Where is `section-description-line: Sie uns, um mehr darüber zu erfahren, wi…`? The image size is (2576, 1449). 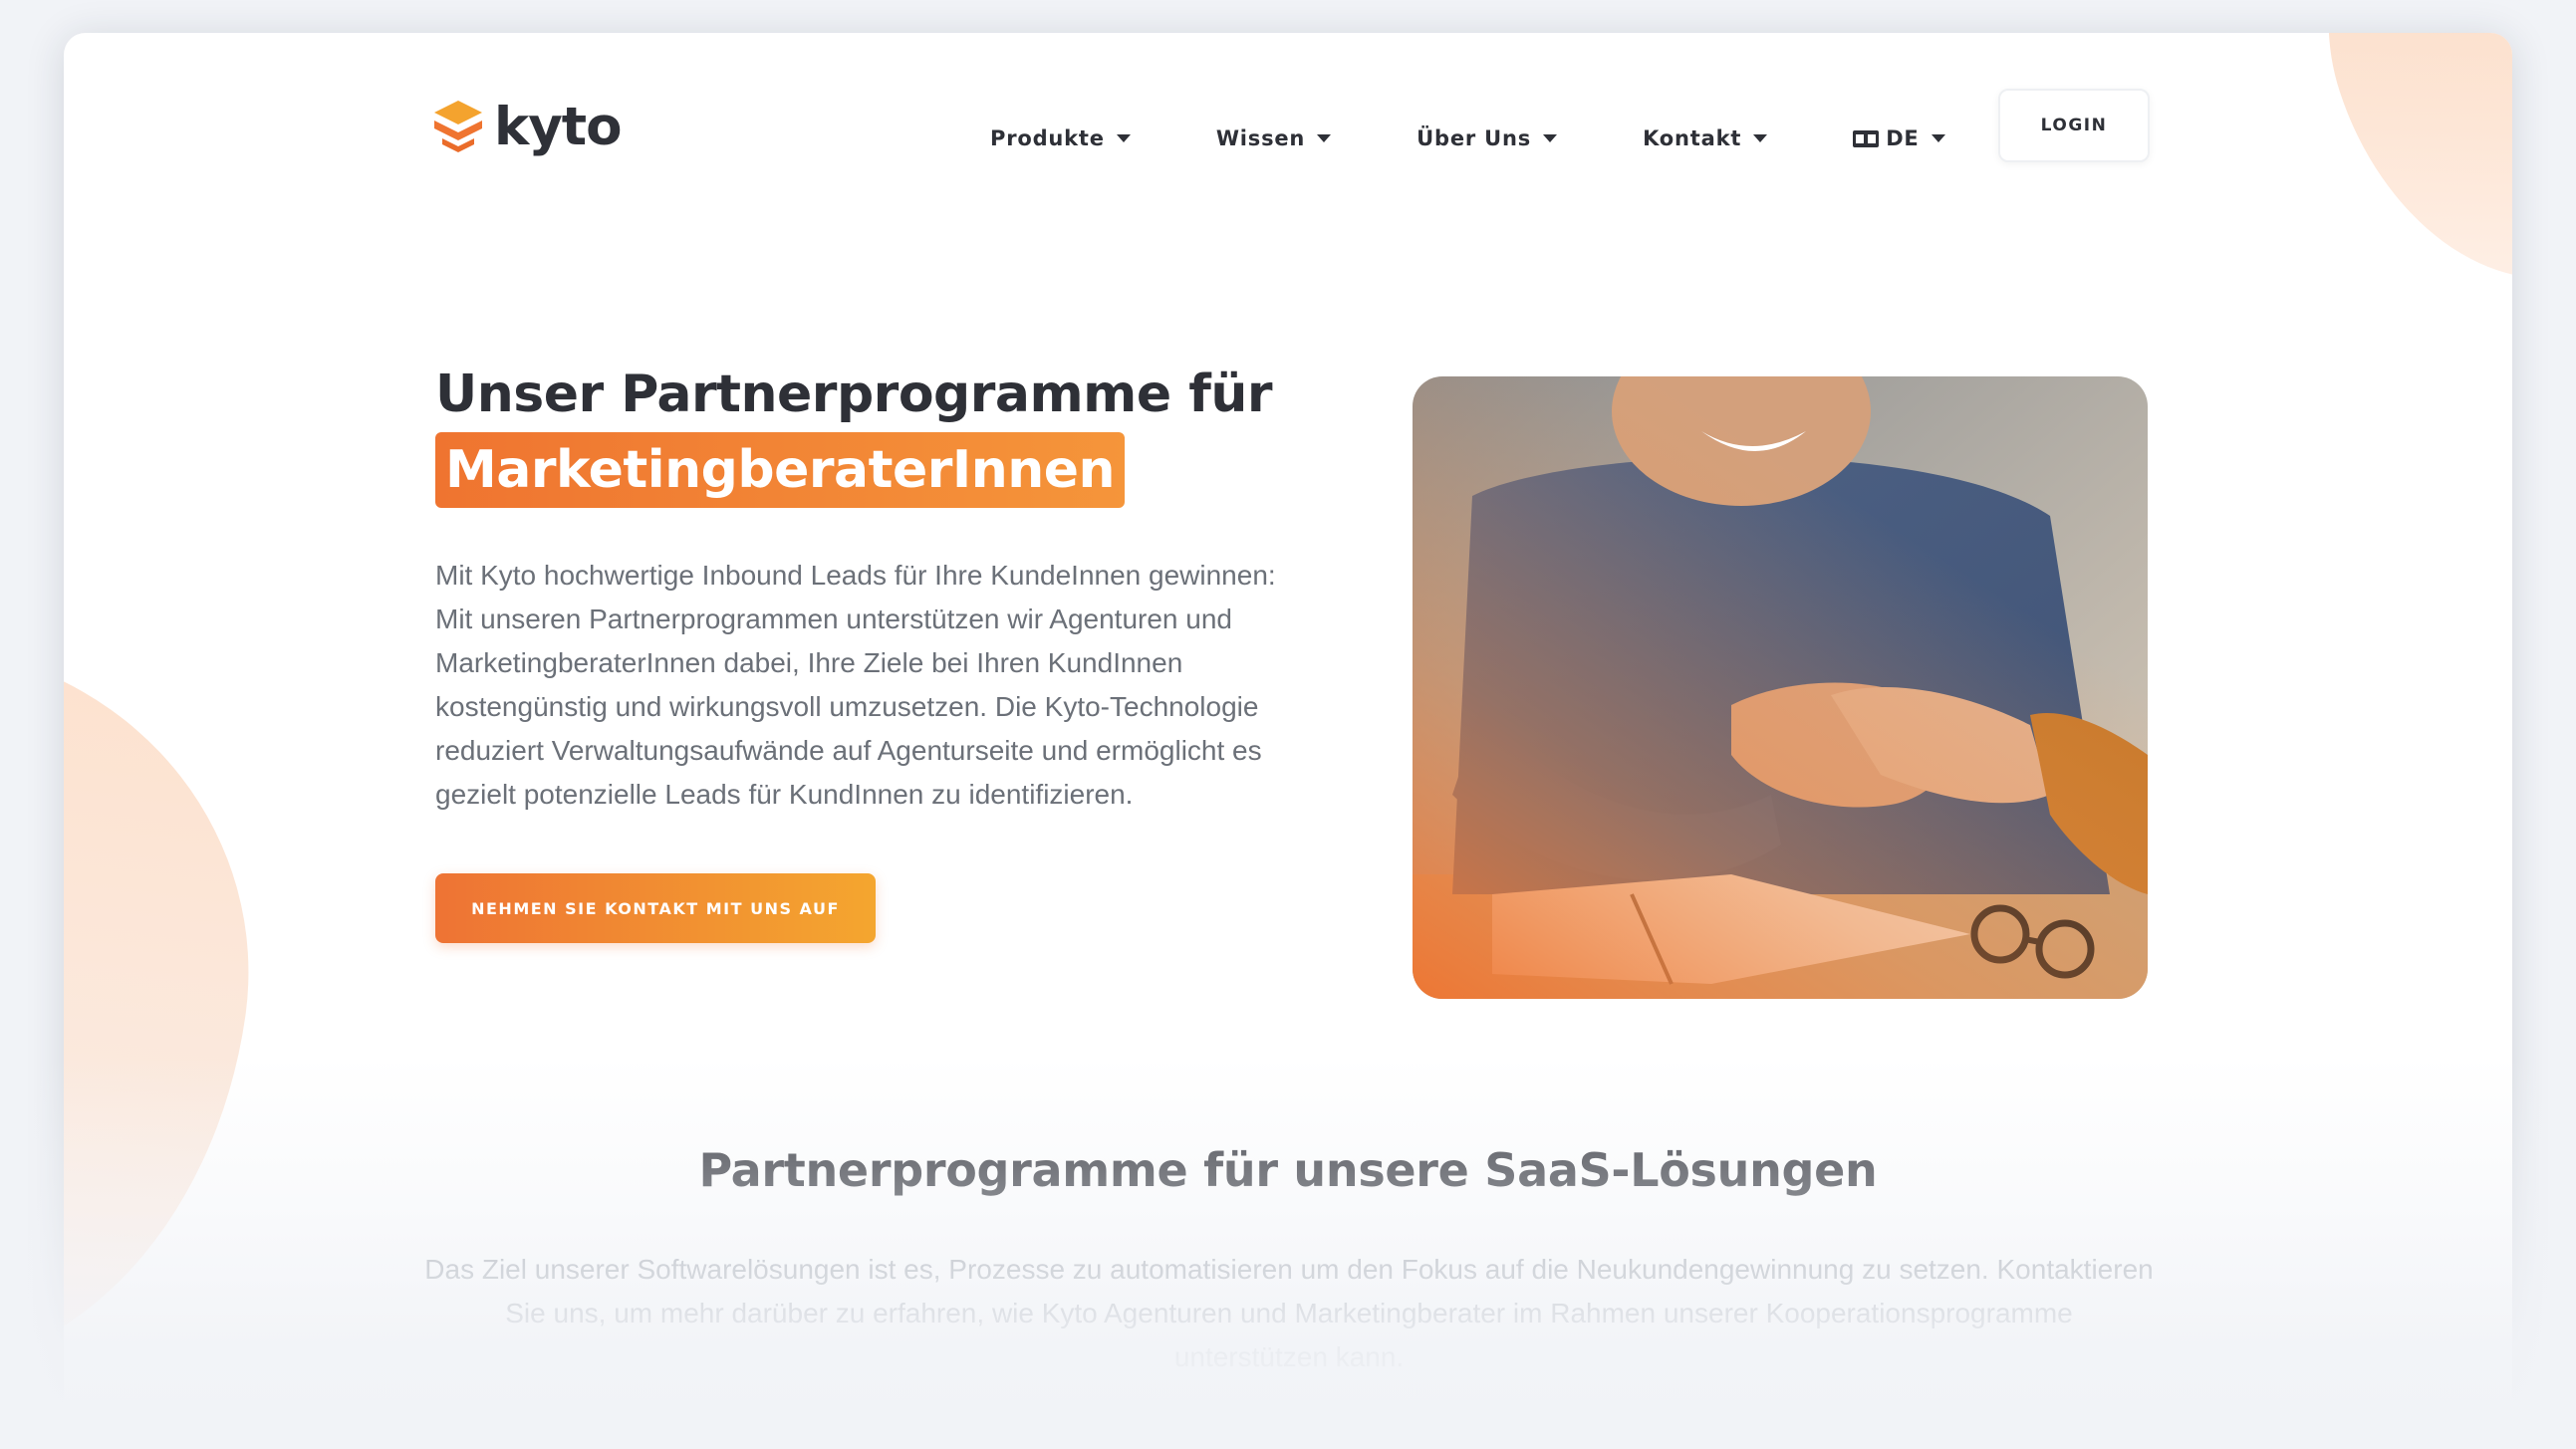 section-description-line: Sie uns, um mehr darüber zu erfahren, wi… is located at coordinates (1289, 1313).